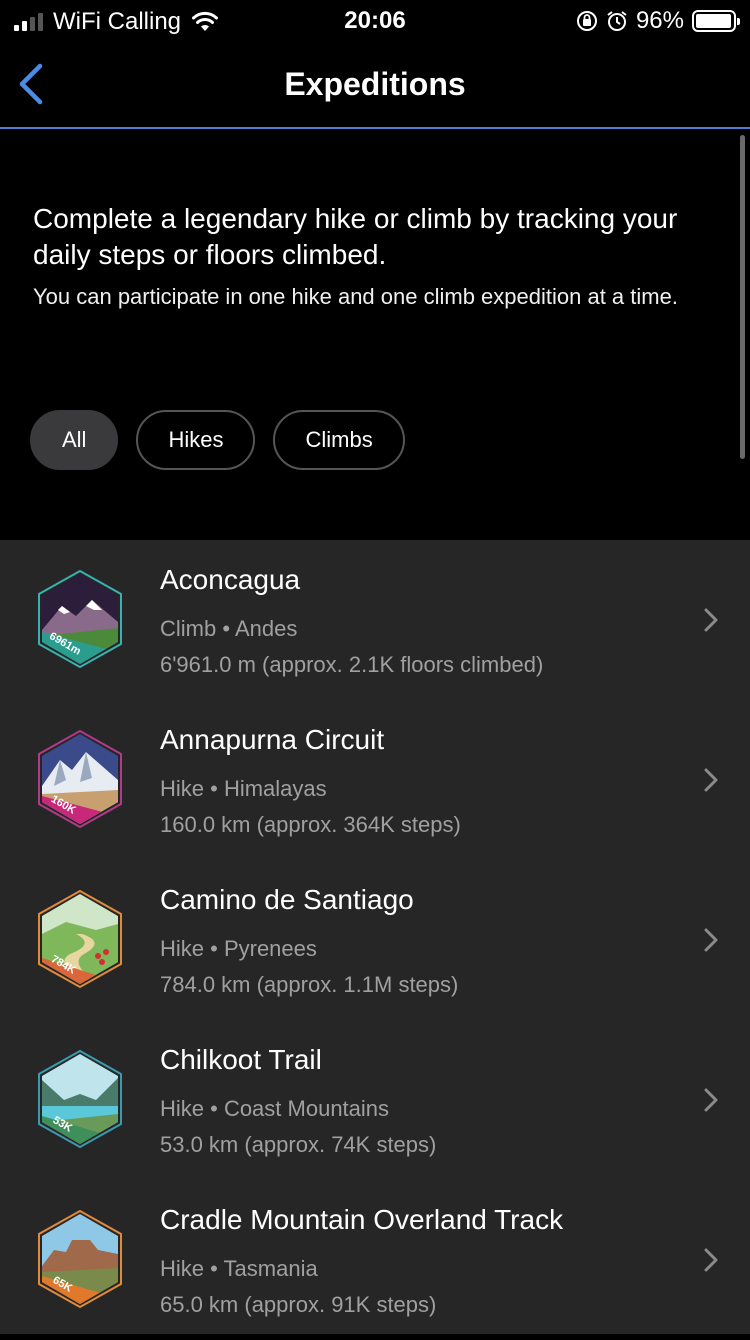 This screenshot has width=750, height=1340. I want to click on filter-climbs: Climbs, so click(339, 440).